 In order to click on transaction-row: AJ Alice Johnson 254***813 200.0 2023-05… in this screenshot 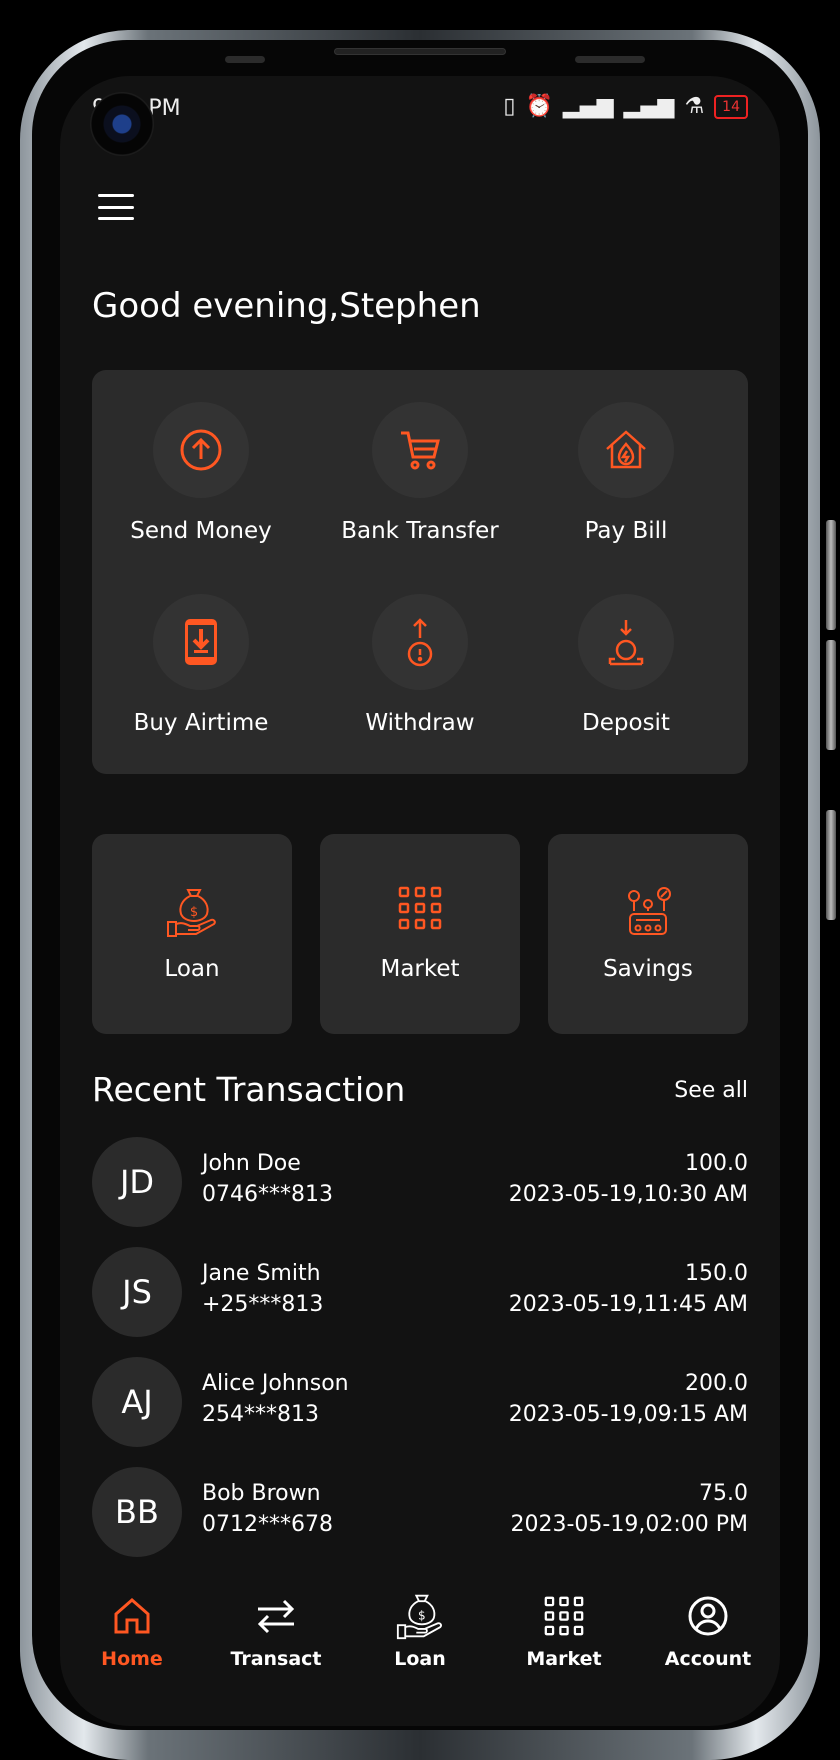, I will do `click(420, 1402)`.